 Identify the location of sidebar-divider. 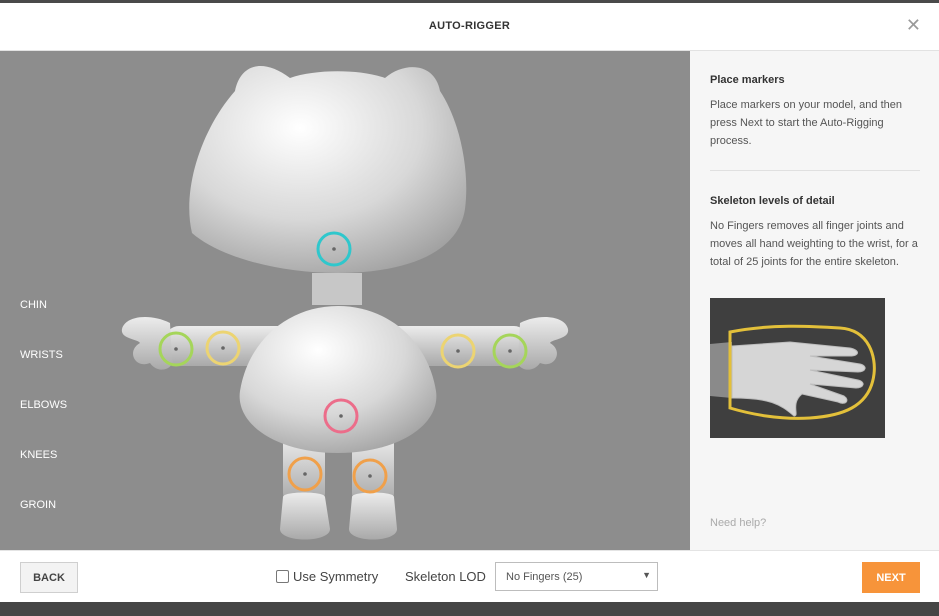
(815, 170).